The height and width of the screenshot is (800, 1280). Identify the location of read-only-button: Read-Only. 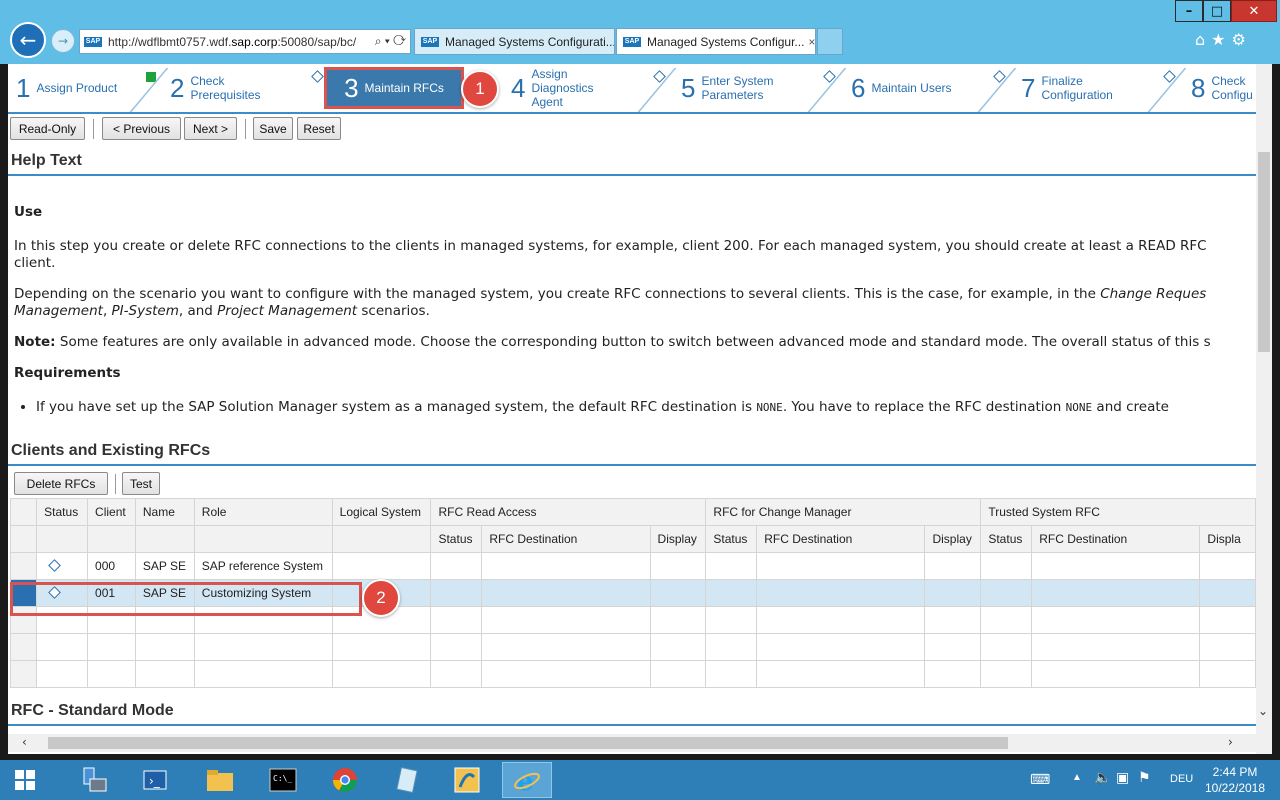
(47, 128).